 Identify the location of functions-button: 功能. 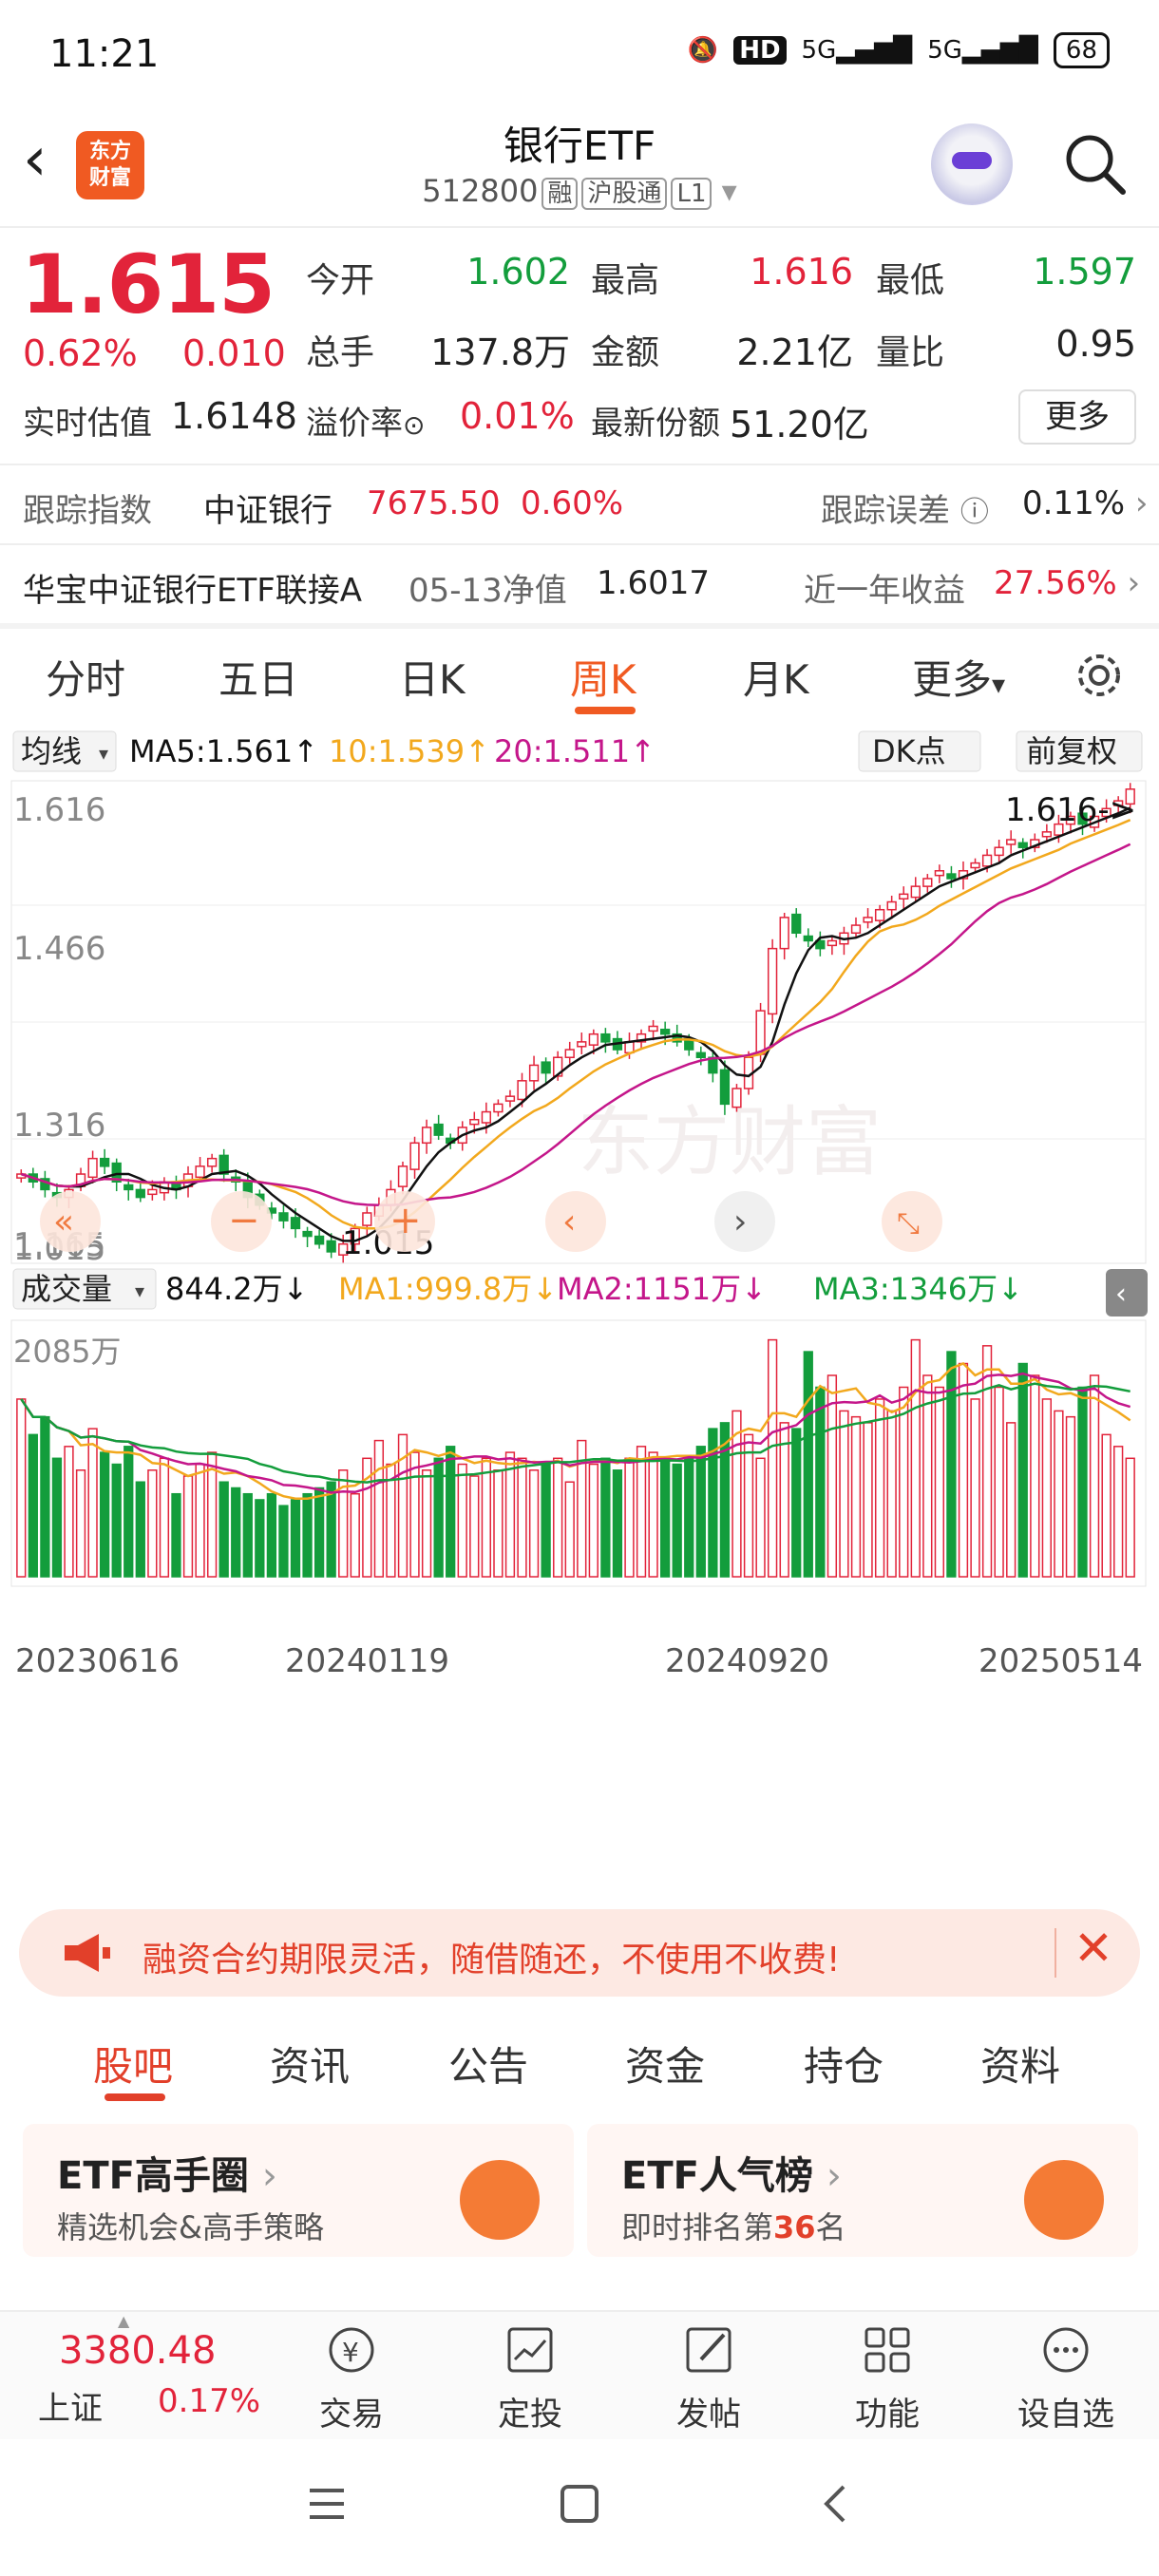
(887, 2377).